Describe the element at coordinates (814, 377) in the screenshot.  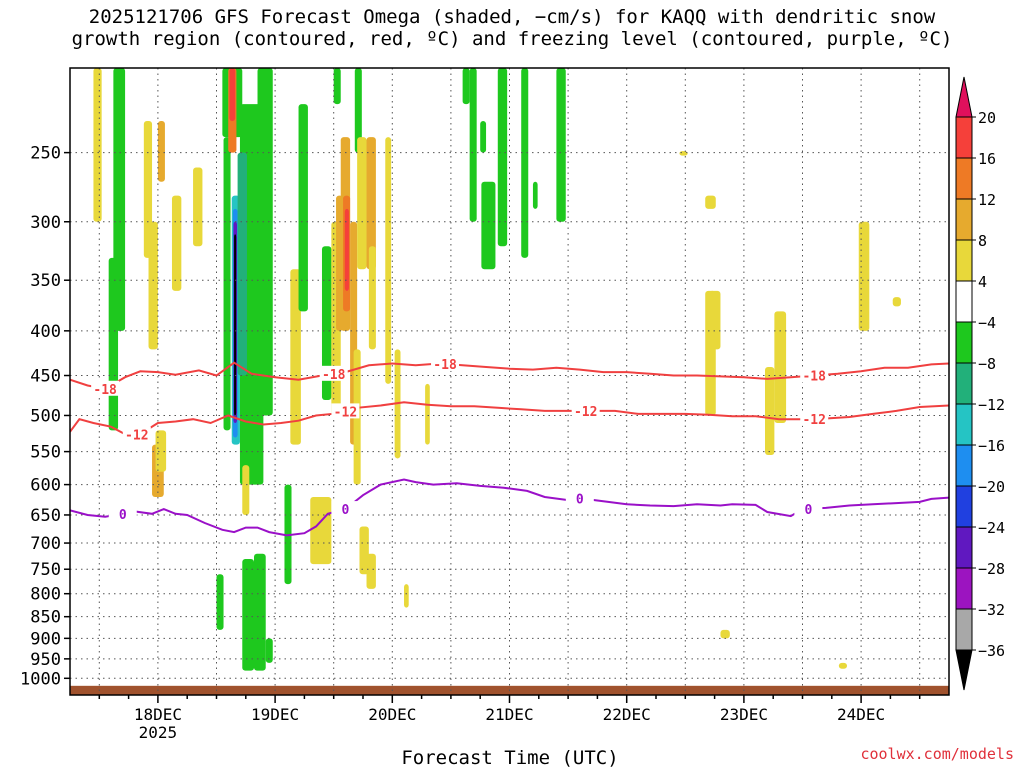
I see `contour-label-0-3: -18` at that location.